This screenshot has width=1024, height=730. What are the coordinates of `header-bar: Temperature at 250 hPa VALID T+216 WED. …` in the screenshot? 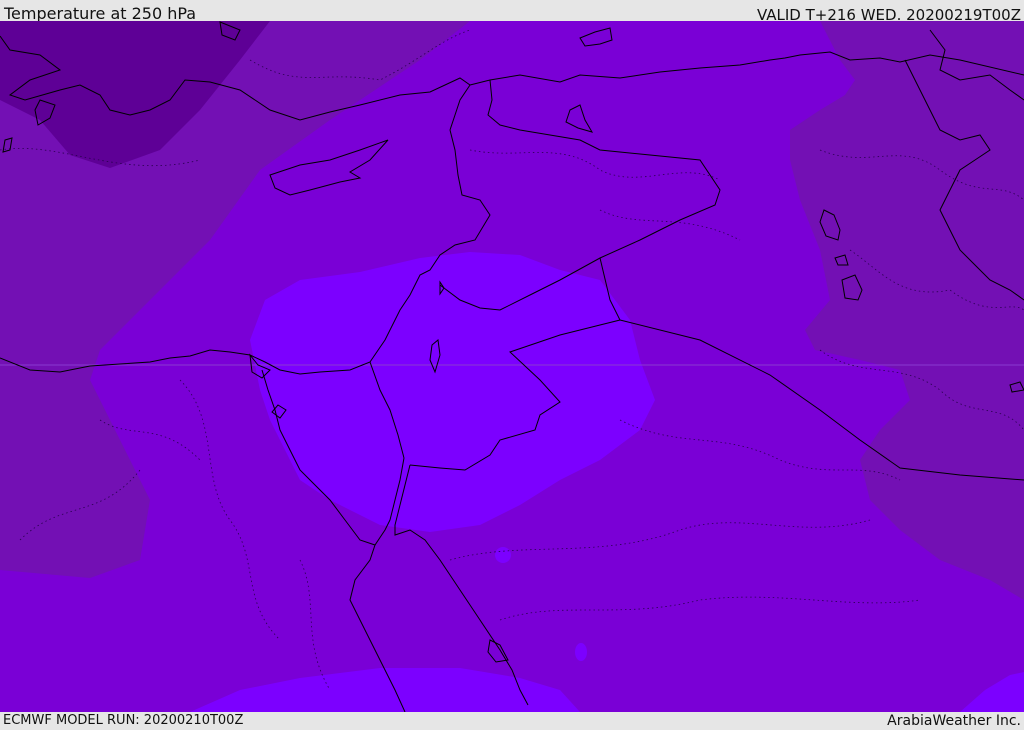 It's located at (512, 12).